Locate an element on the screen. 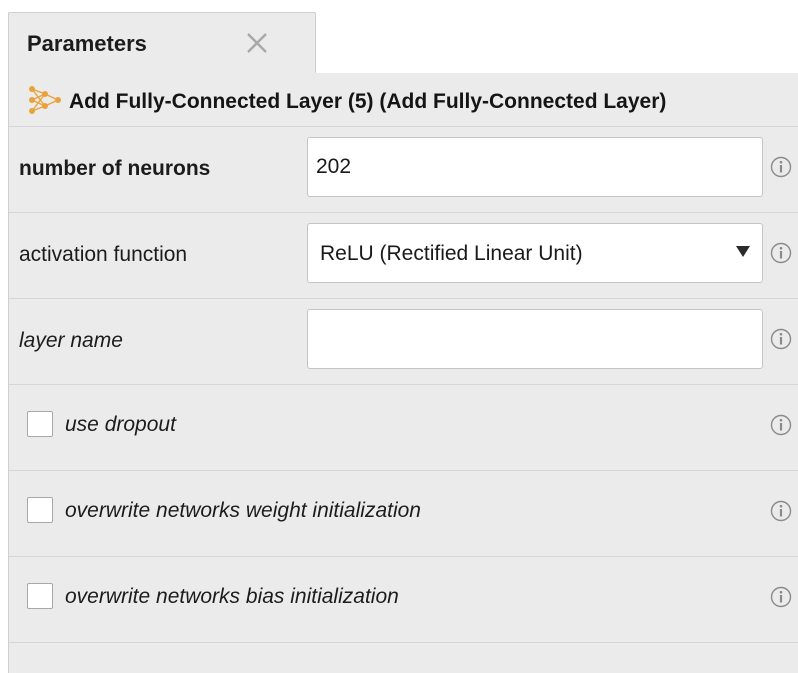 The image size is (798, 673). param-row-layer-name: layer name is located at coordinates (403, 342).